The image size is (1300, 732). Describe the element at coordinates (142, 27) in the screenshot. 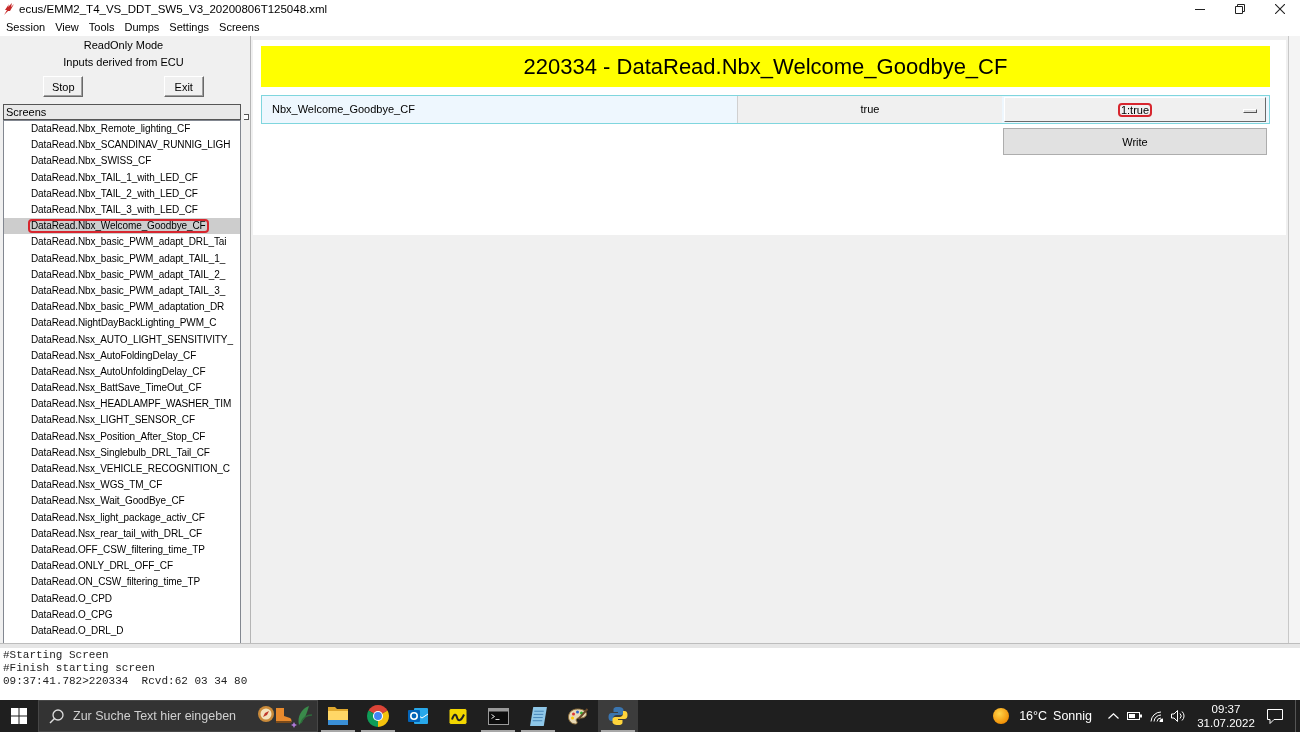

I see `menu-item: Dumps` at that location.